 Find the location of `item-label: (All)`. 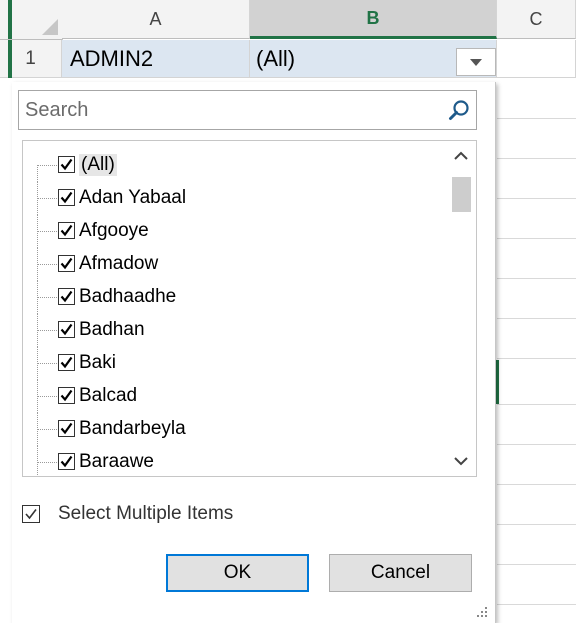

item-label: (All) is located at coordinates (98, 165).